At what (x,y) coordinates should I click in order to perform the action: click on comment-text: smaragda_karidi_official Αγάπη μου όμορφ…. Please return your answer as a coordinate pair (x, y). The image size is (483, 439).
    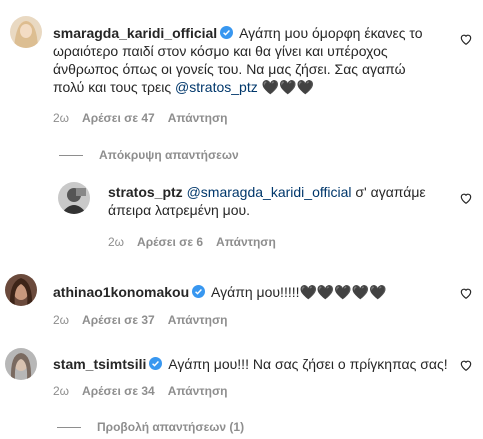
    Looking at the image, I should click on (238, 60).